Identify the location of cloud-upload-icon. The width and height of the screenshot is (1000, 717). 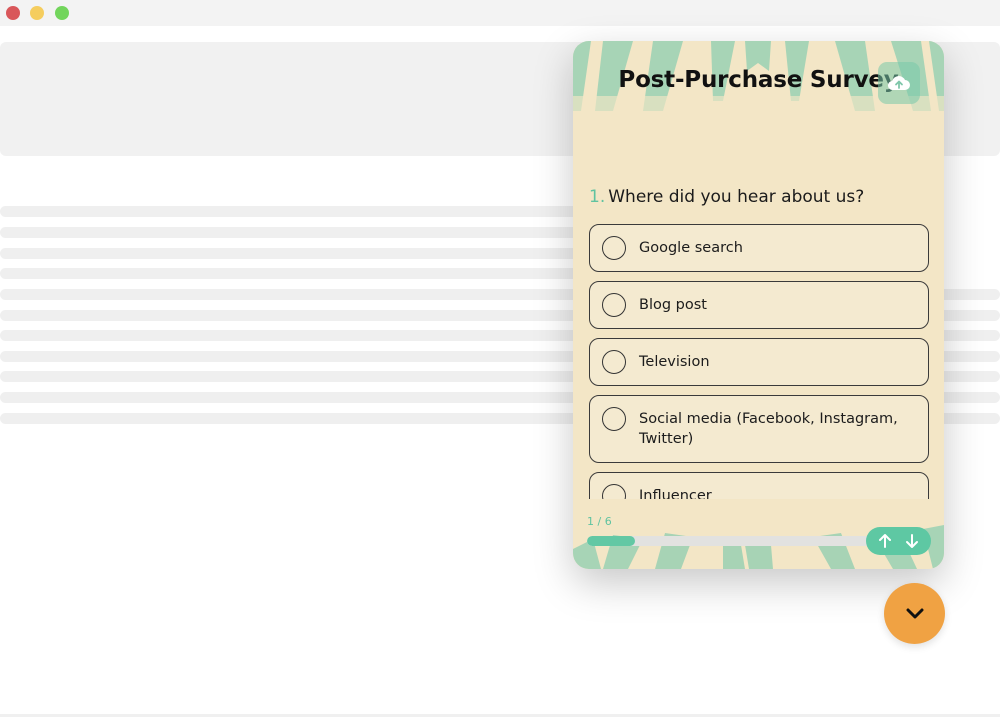
(898, 83).